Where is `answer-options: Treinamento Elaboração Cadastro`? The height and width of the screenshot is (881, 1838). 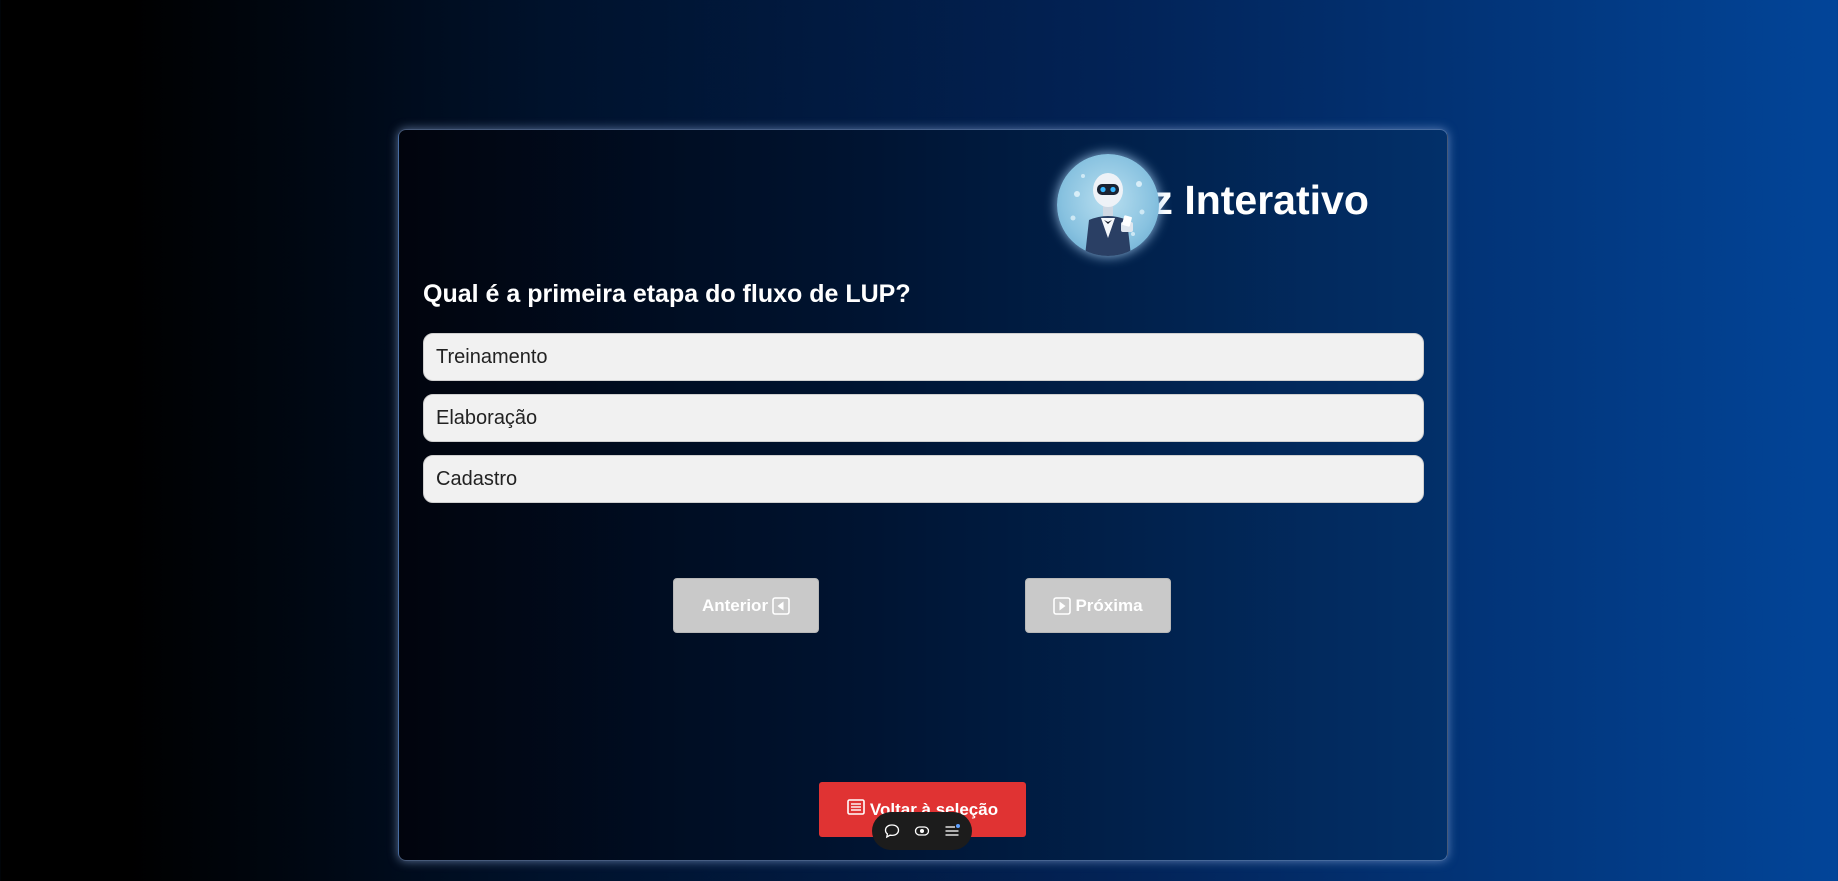
answer-options: Treinamento Elaboração Cadastro is located at coordinates (923, 424).